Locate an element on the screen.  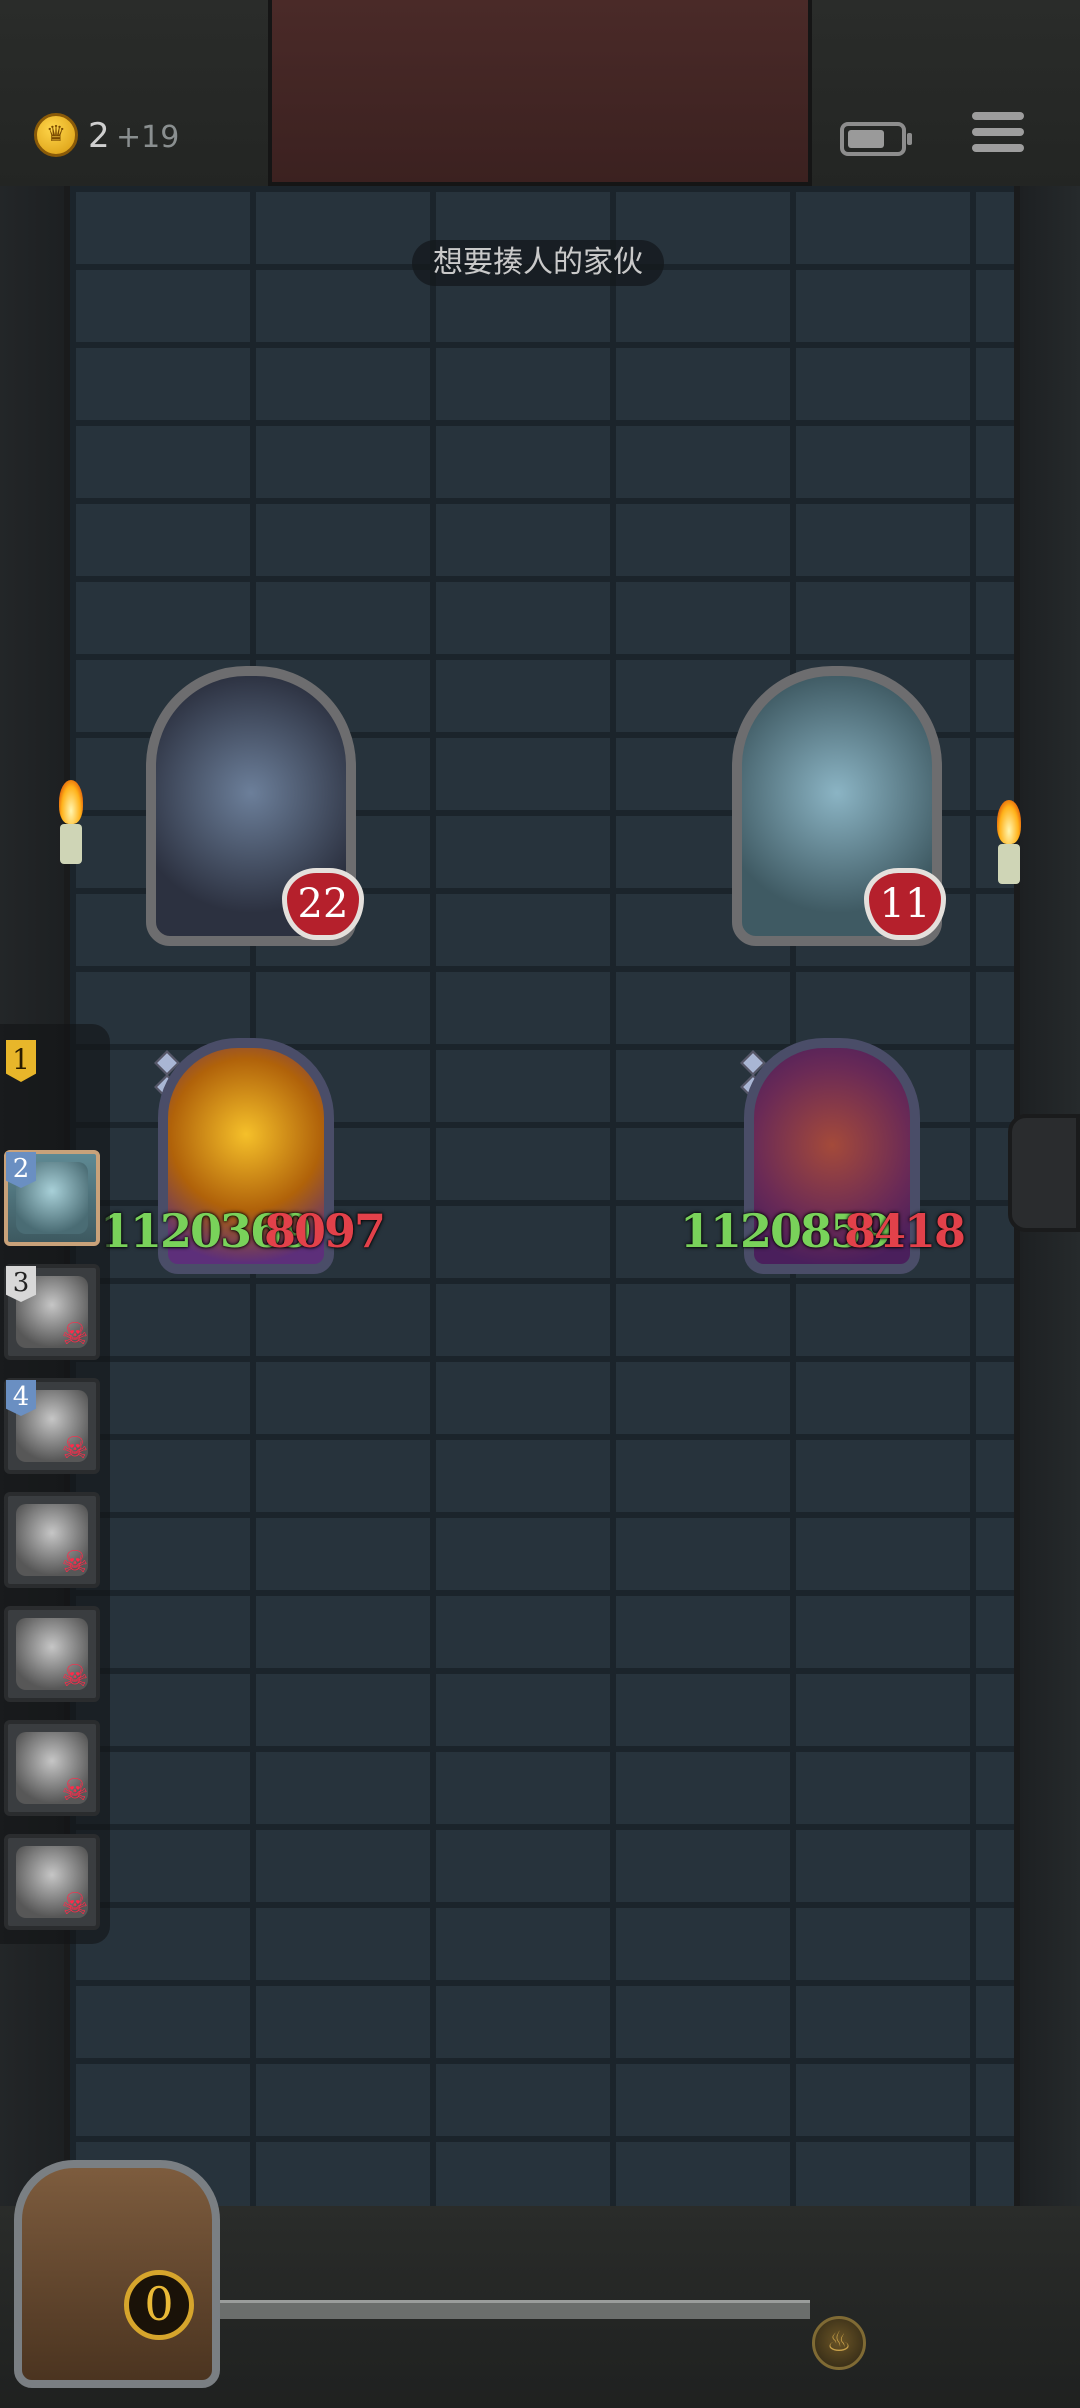
rank-badge: 1 is located at coordinates (21, 1061).